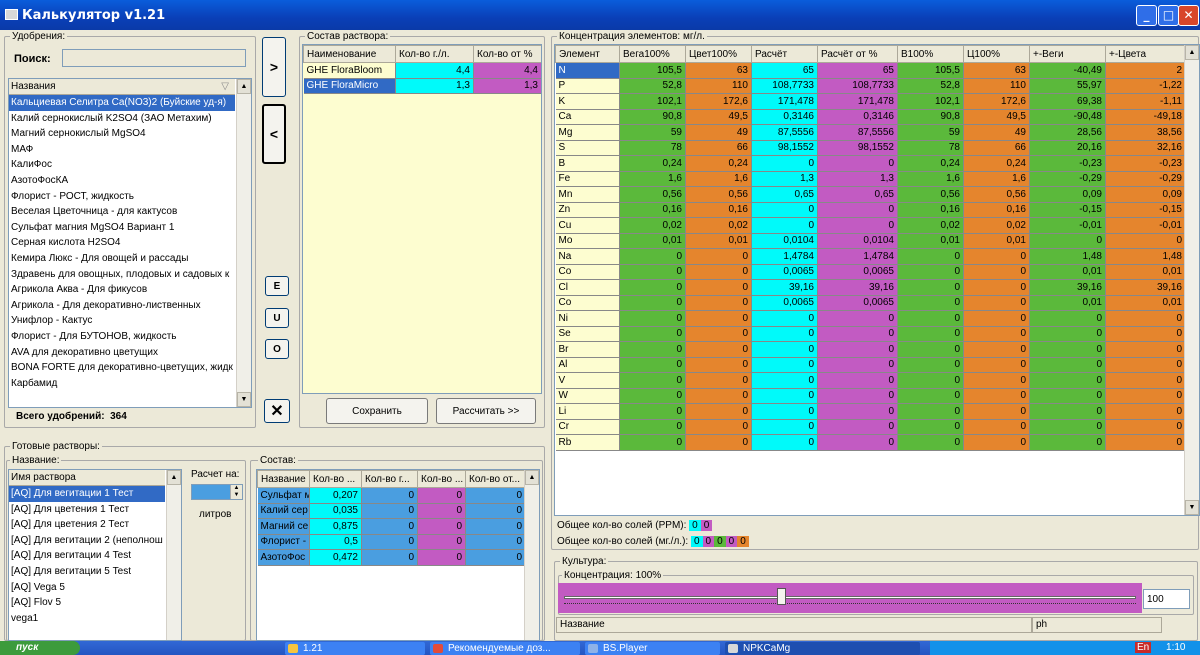  What do you see at coordinates (1067, 86) in the screenshot?
I see `conc-cell: 55,97` at bounding box center [1067, 86].